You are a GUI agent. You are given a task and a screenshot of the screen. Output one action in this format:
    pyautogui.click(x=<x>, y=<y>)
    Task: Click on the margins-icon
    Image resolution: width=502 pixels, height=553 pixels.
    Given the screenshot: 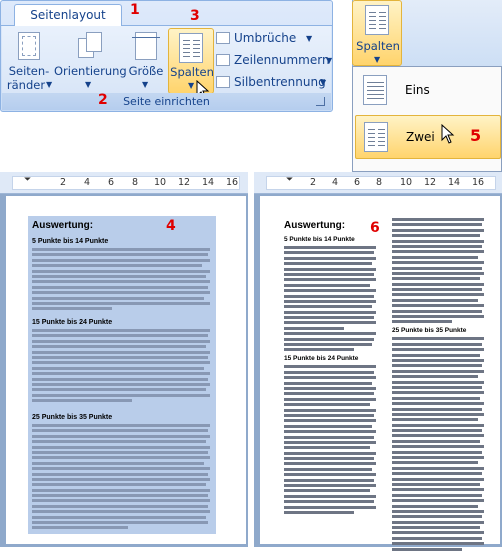 What is the action you would take?
    pyautogui.click(x=29, y=46)
    